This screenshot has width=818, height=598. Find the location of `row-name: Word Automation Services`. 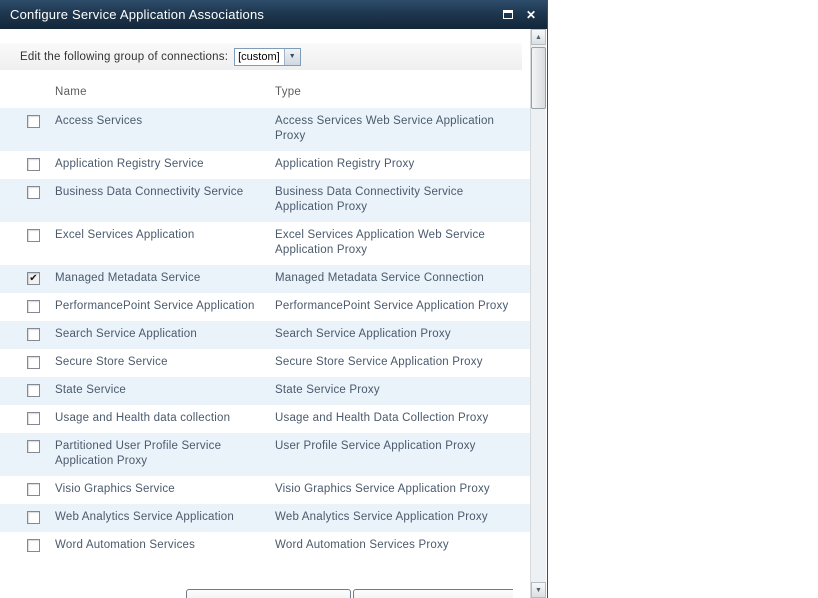

row-name: Word Automation Services is located at coordinates (125, 545).